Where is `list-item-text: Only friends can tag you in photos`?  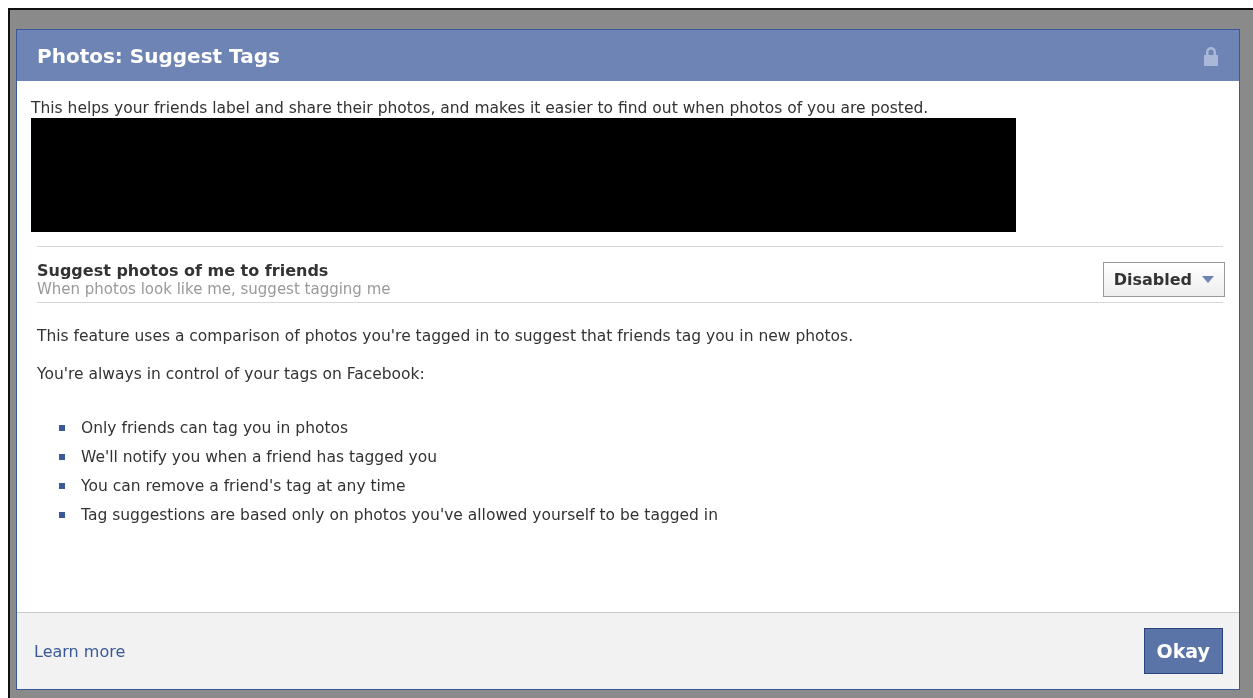 list-item-text: Only friends can tag you in photos is located at coordinates (215, 428).